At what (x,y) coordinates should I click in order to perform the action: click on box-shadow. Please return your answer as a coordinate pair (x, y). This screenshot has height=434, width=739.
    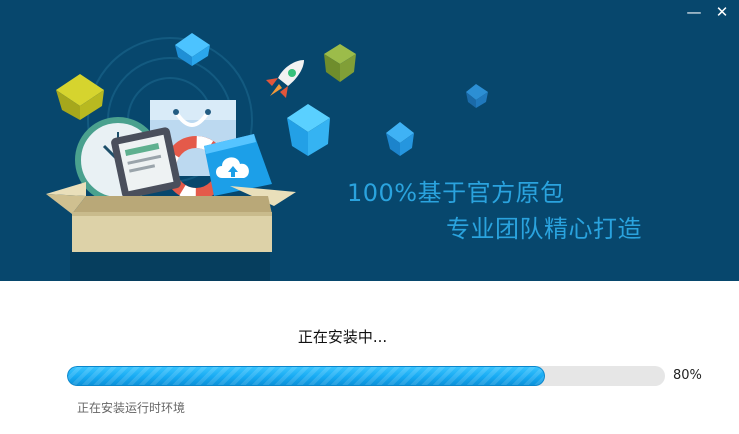
    Looking at the image, I should click on (170, 265).